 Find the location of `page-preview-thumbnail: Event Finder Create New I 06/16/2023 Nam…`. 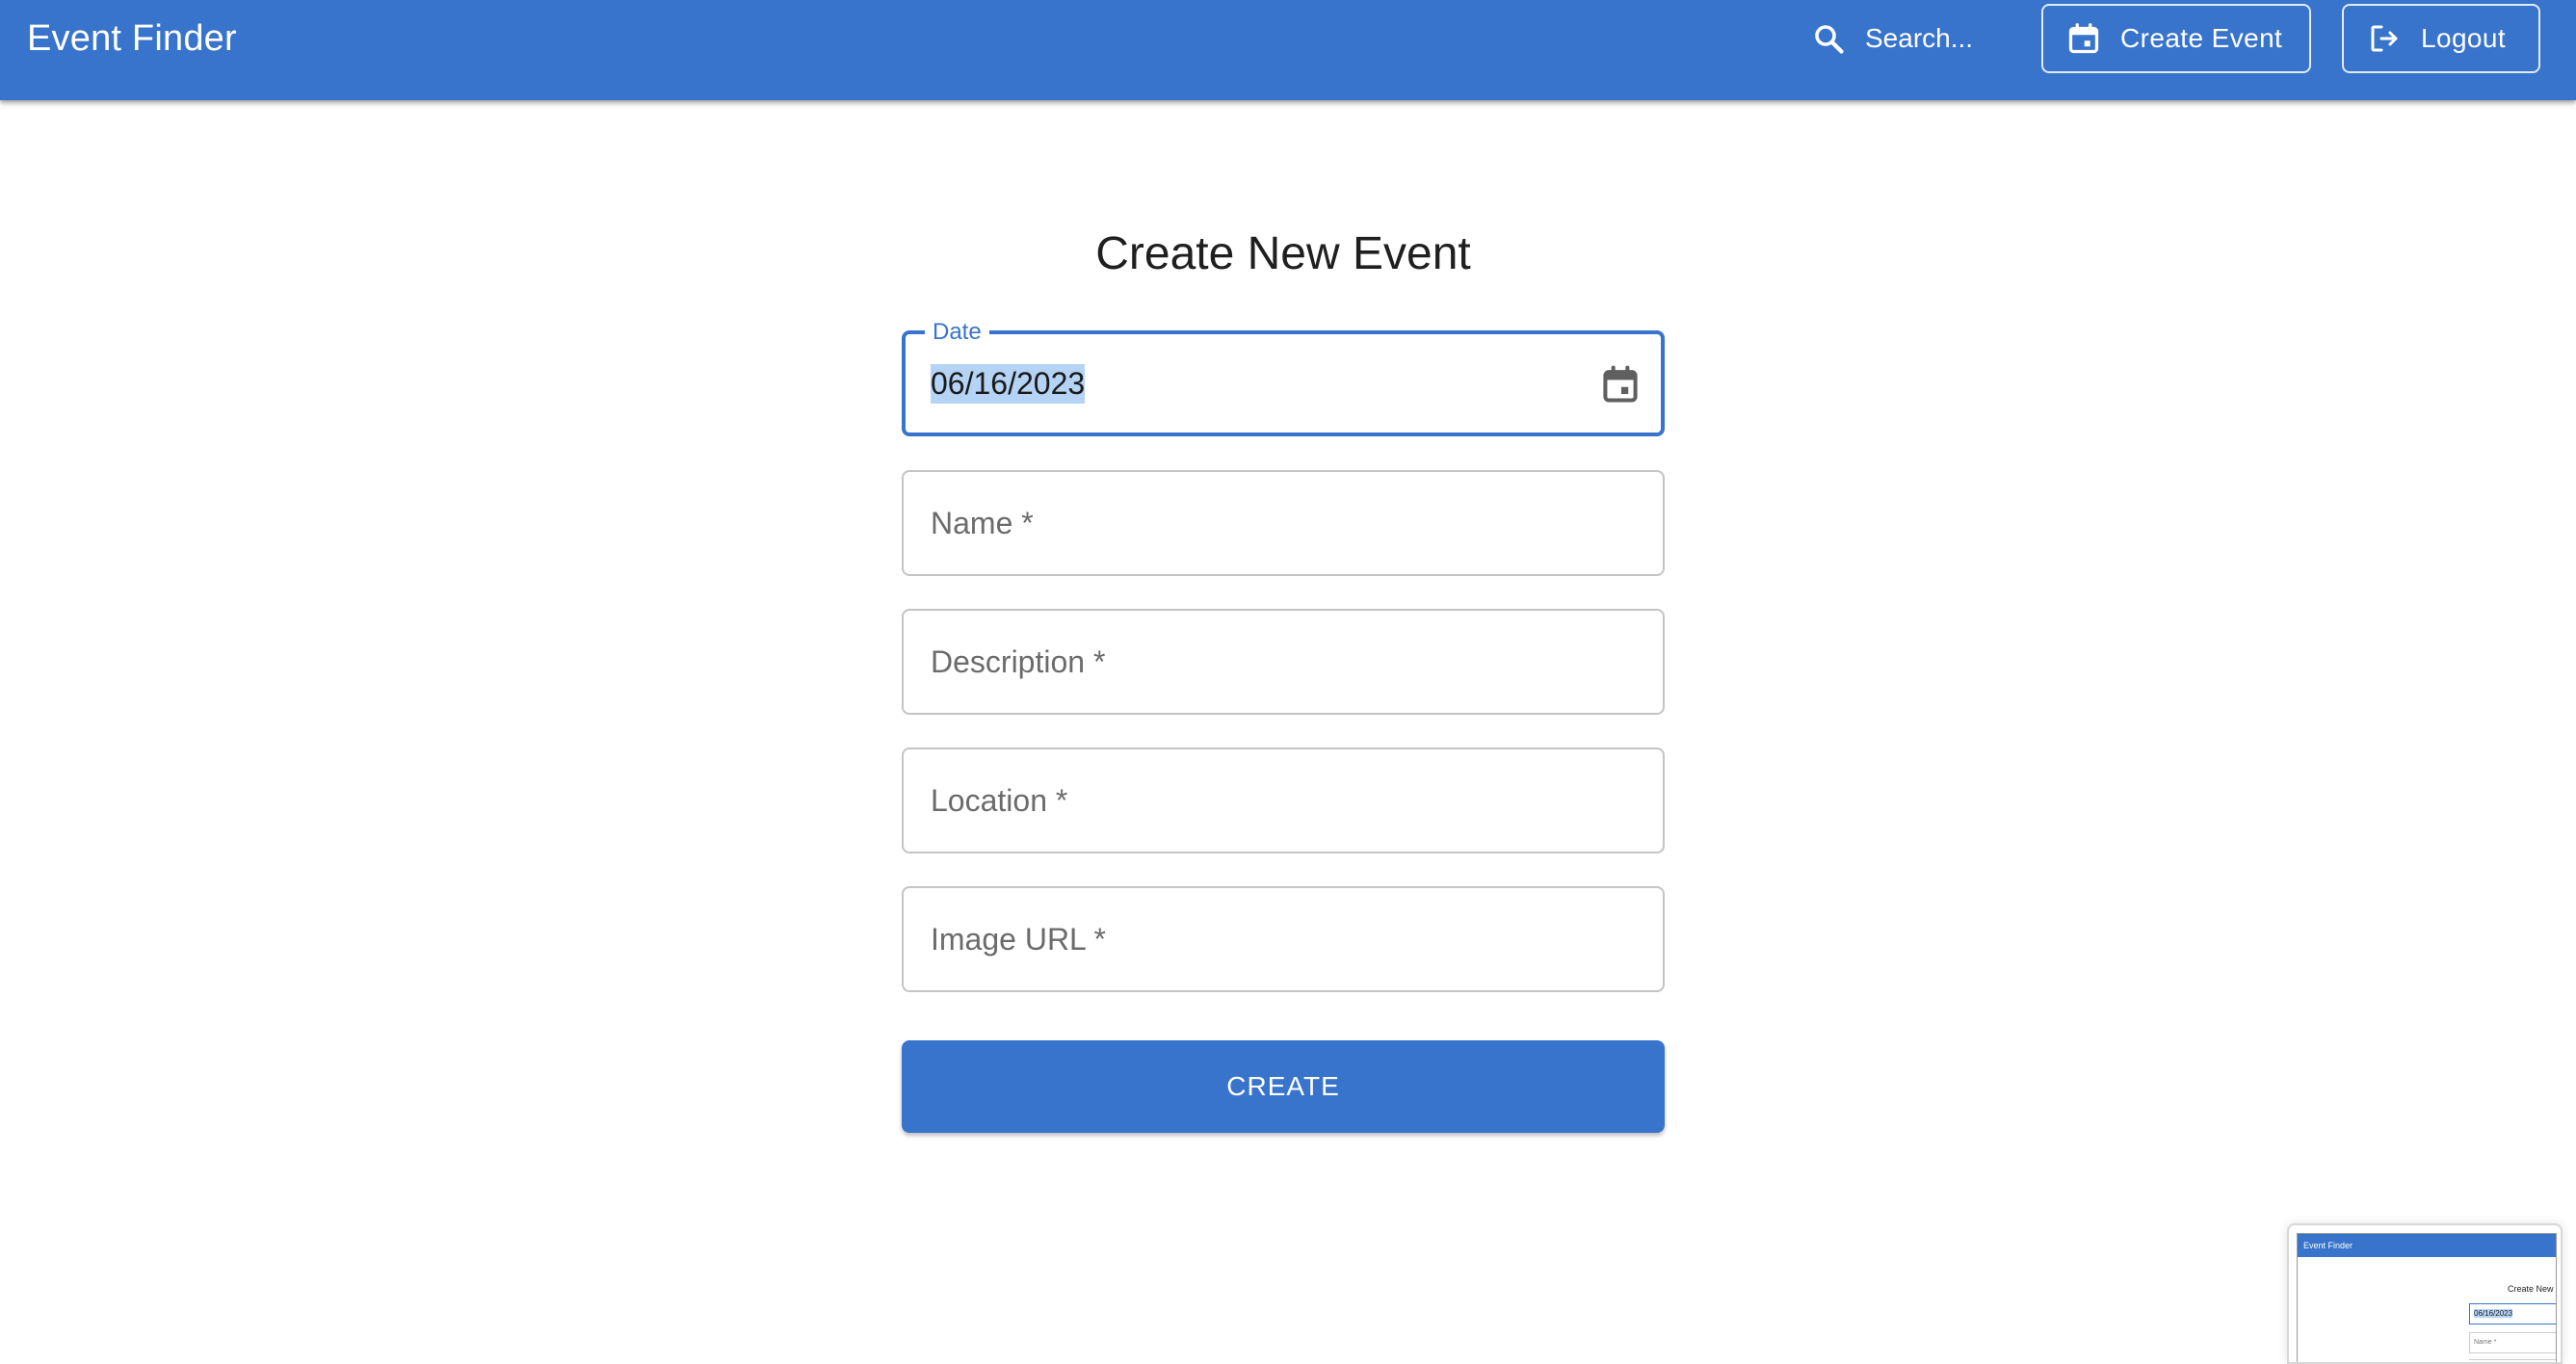

page-preview-thumbnail: Event Finder Create New I 06/16/2023 Nam… is located at coordinates (2425, 1293).